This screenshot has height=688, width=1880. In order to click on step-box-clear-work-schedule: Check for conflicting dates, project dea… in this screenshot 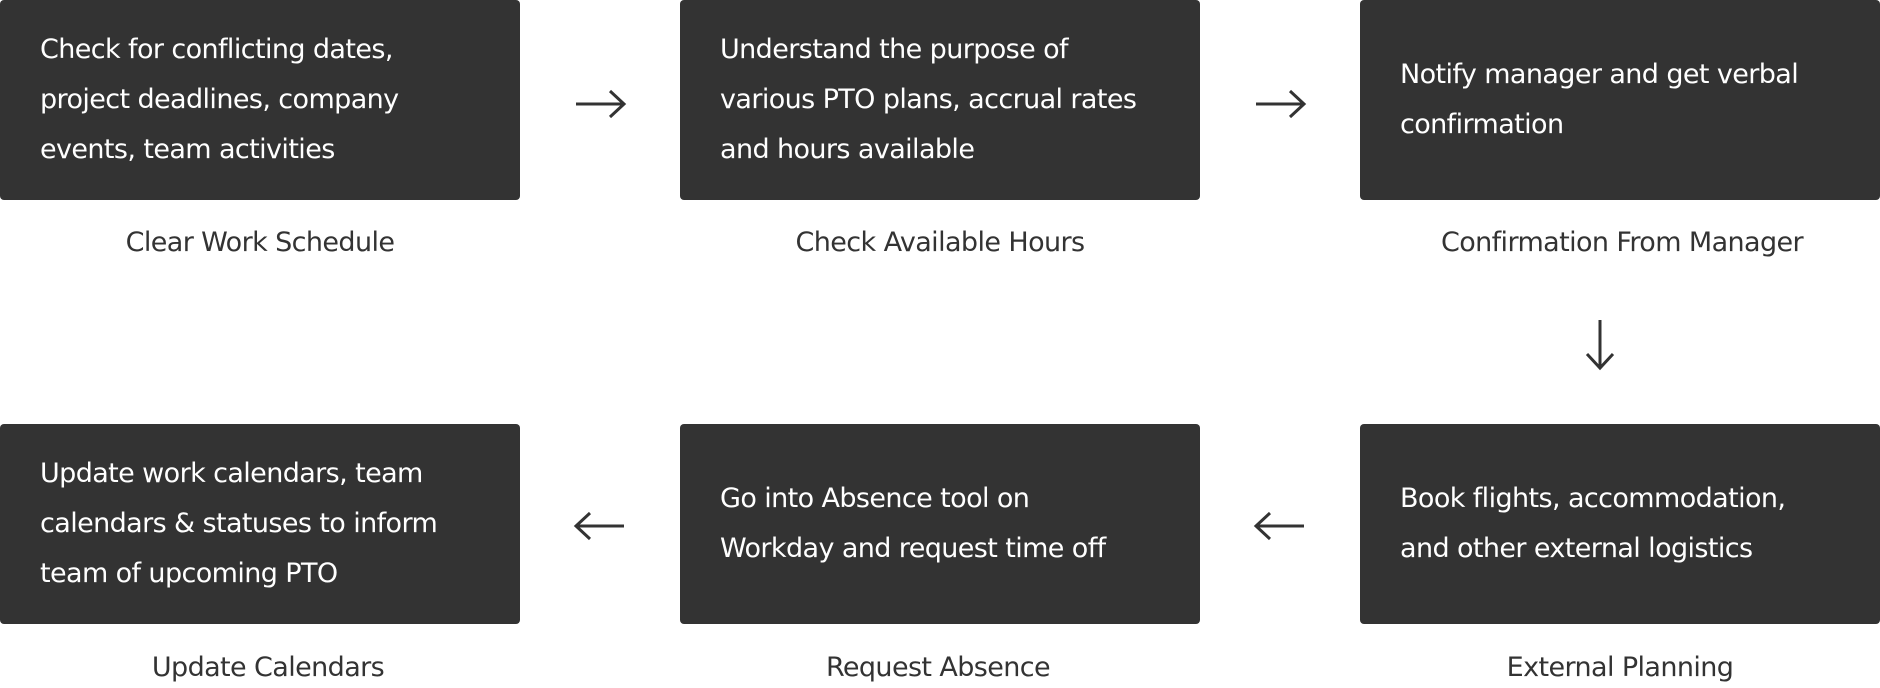, I will do `click(260, 100)`.